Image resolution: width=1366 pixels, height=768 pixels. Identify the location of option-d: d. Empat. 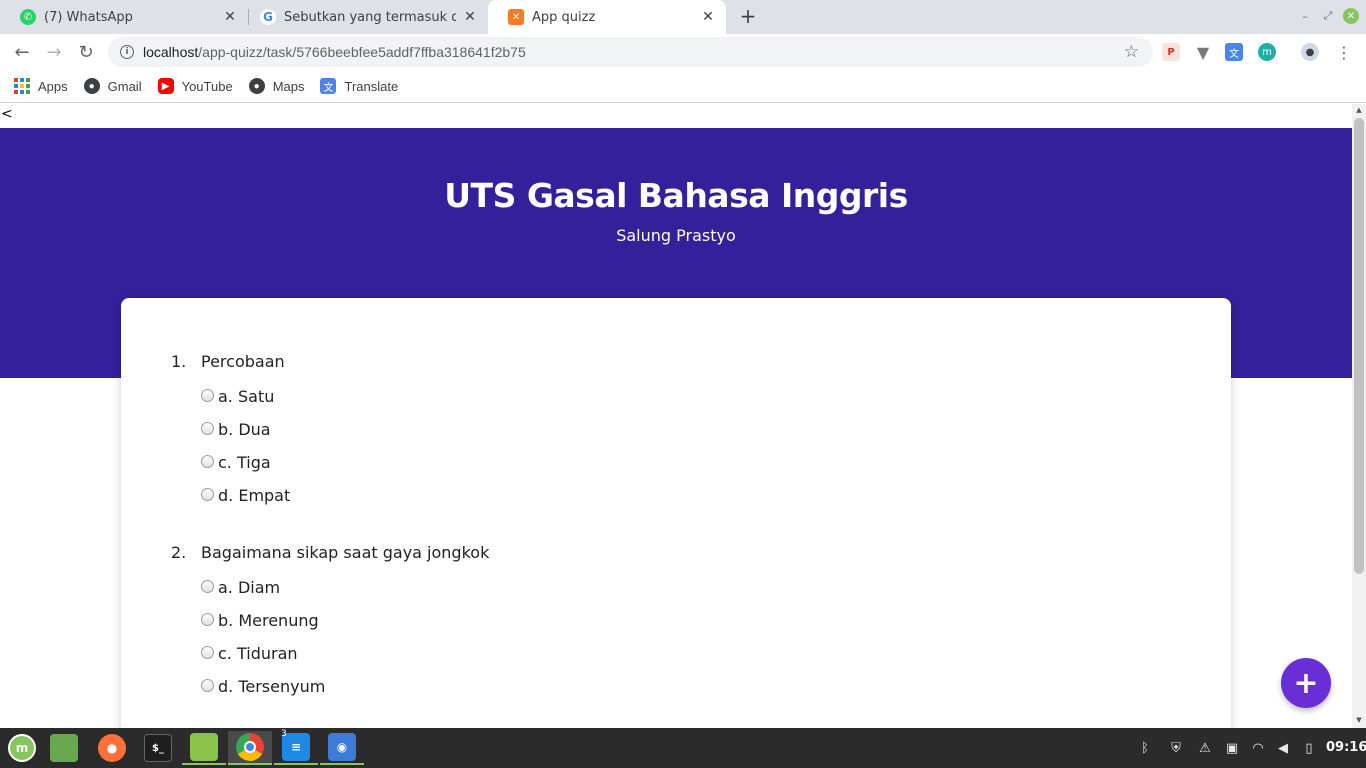
(245, 495).